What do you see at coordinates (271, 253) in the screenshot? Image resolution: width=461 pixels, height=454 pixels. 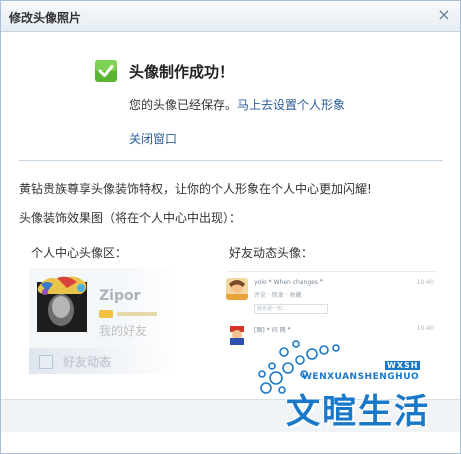 I see `friend-preview-label: 好友动态头像：` at bounding box center [271, 253].